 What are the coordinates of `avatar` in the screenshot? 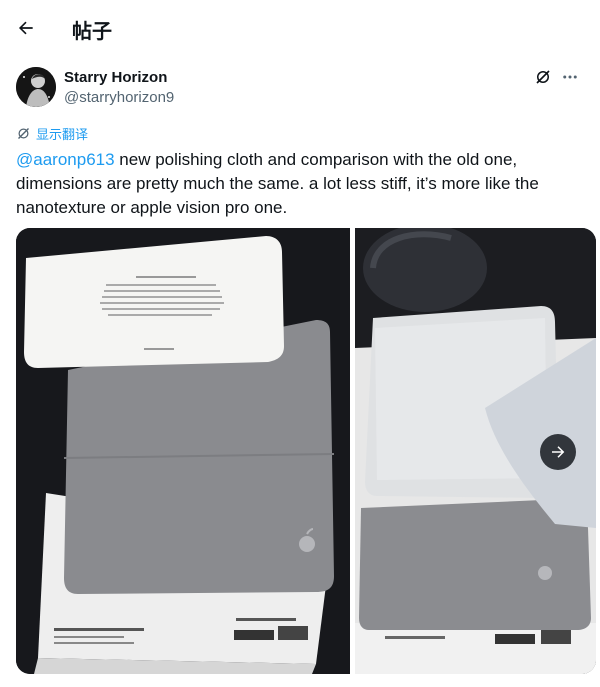 It's located at (36, 87).